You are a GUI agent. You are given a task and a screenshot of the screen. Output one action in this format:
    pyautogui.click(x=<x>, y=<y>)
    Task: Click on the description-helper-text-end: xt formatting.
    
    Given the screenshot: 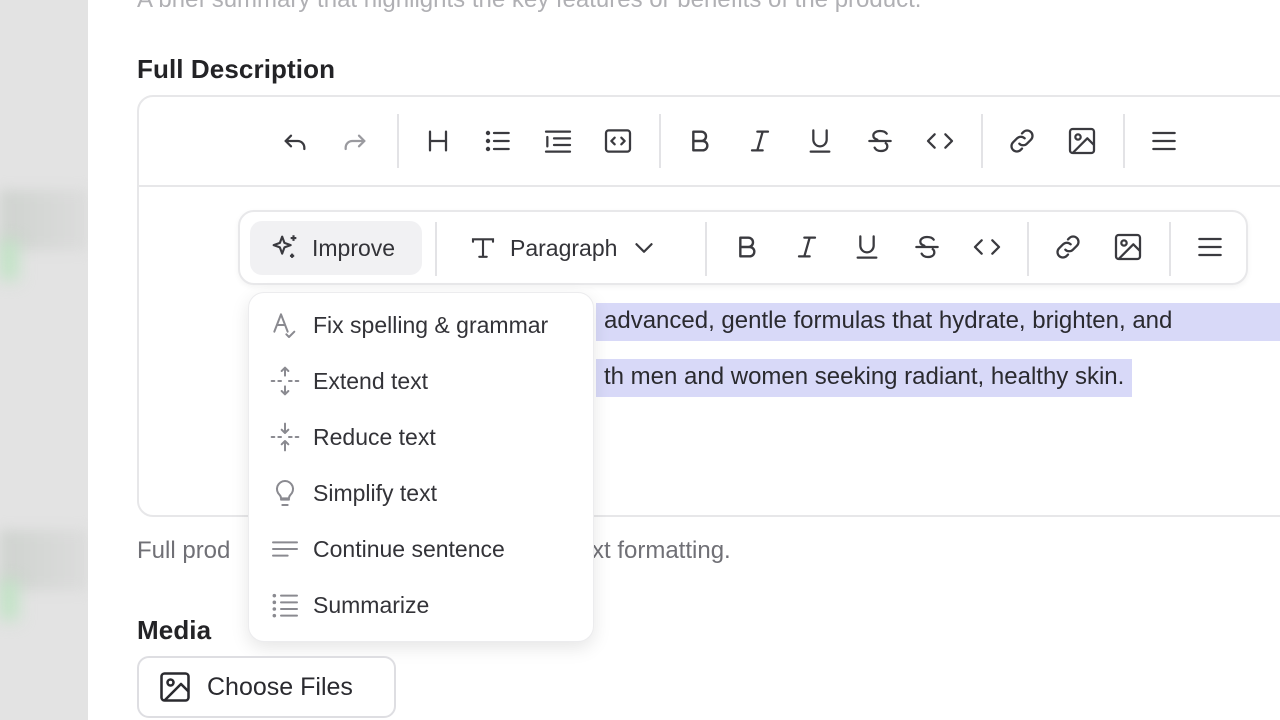 What is the action you would take?
    pyautogui.click(x=661, y=550)
    